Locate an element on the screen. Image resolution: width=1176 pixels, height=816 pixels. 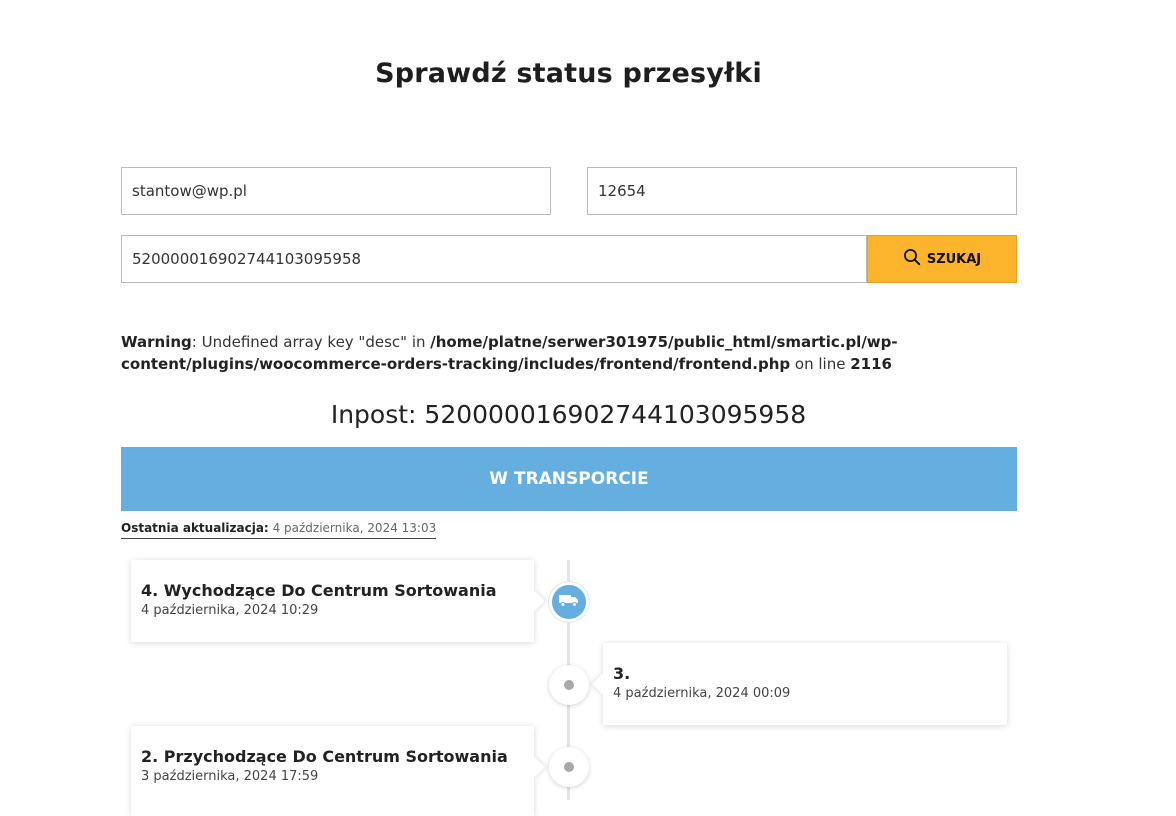
tracking-number-field is located at coordinates (494, 259).